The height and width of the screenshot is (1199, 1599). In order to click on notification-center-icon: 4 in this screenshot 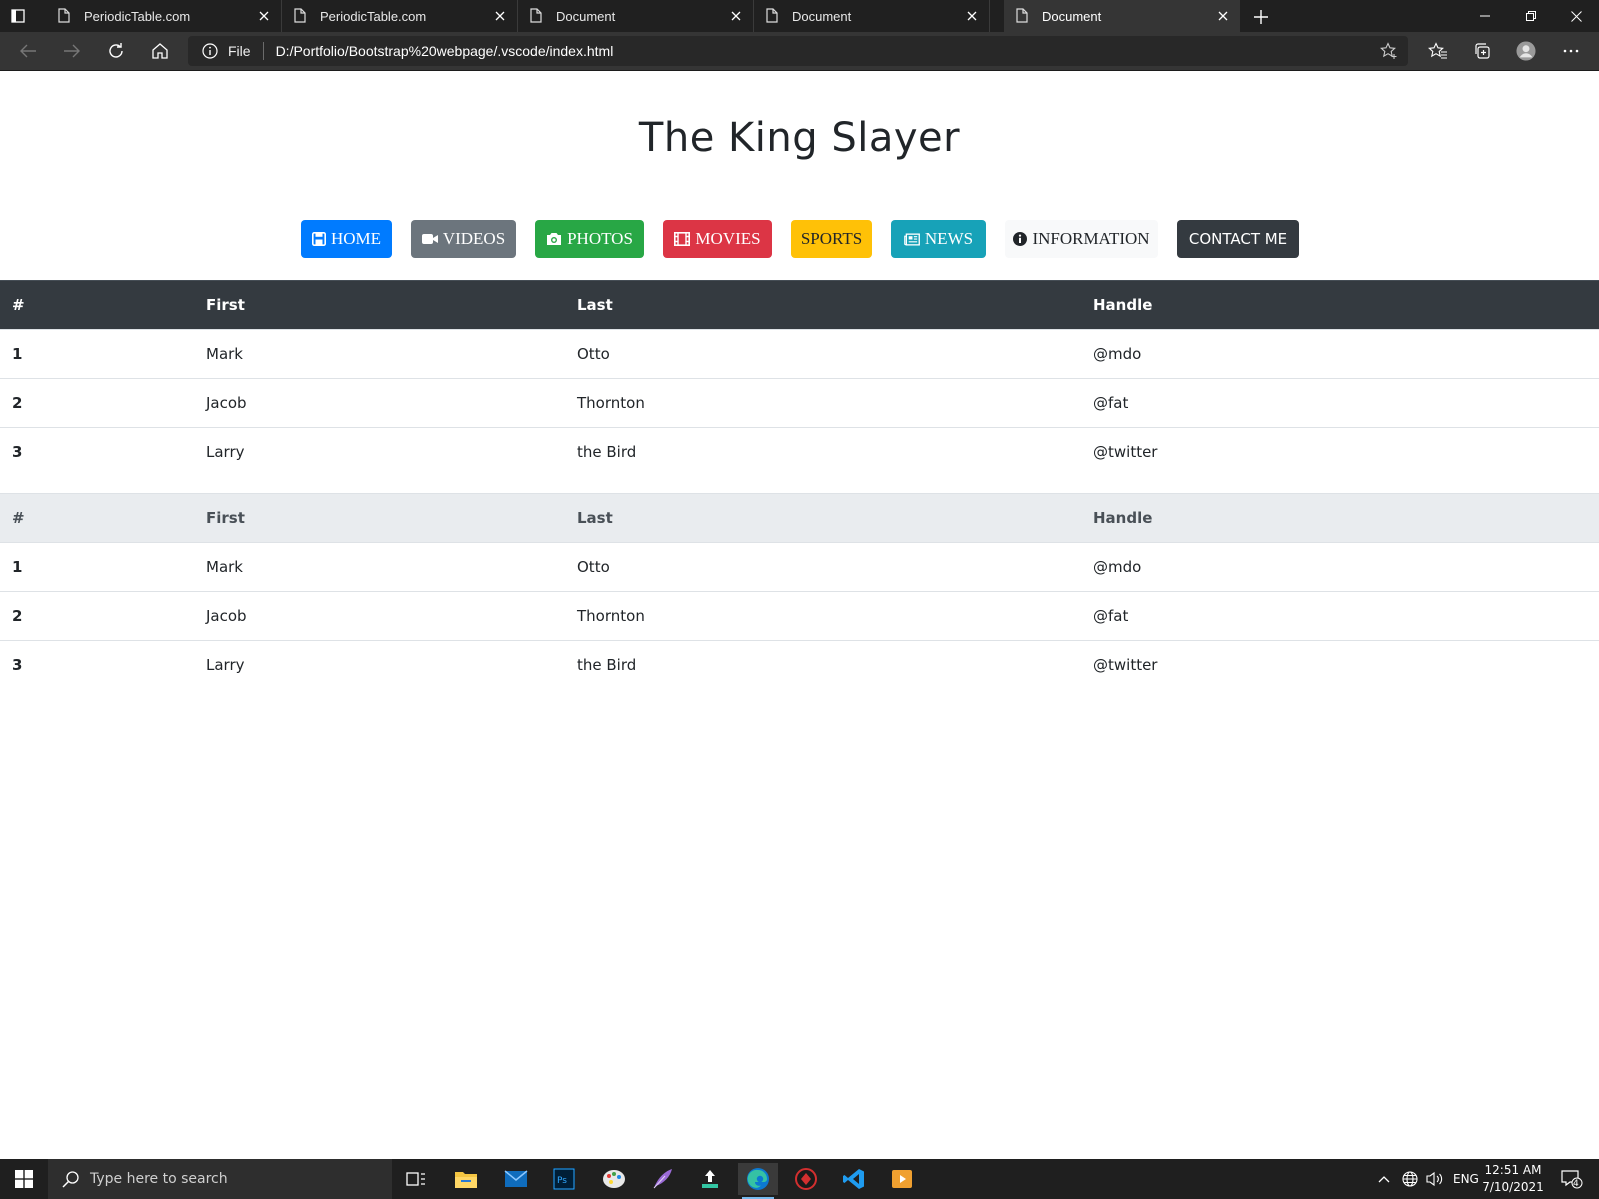, I will do `click(1572, 1179)`.